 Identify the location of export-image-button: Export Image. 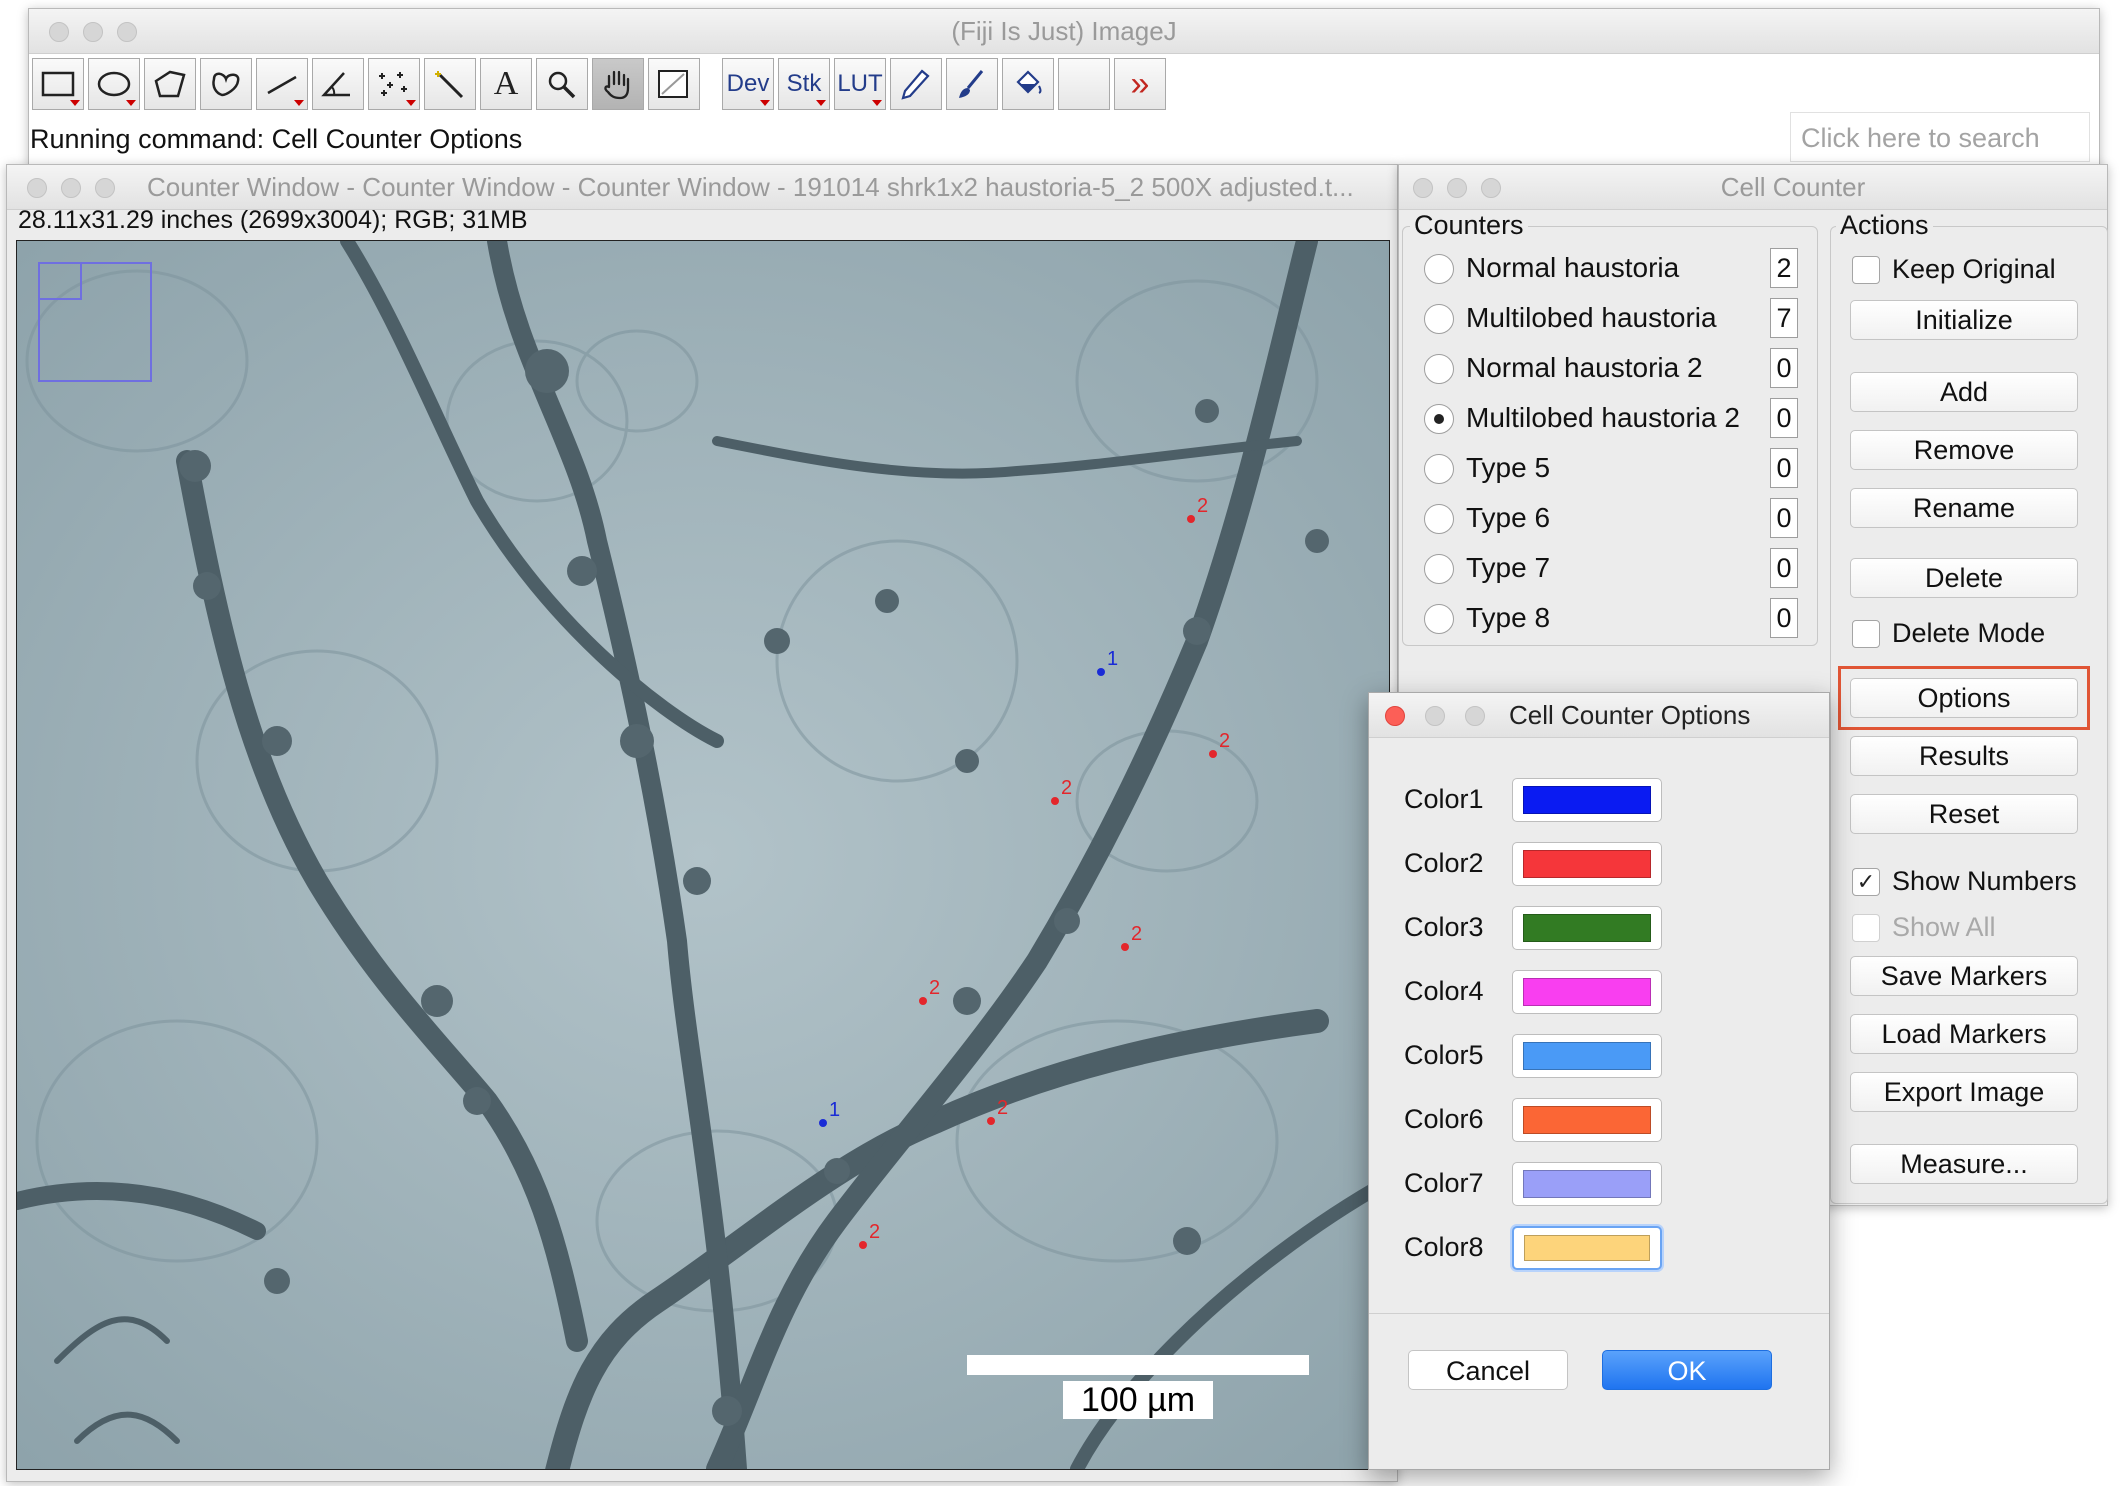
(1964, 1092).